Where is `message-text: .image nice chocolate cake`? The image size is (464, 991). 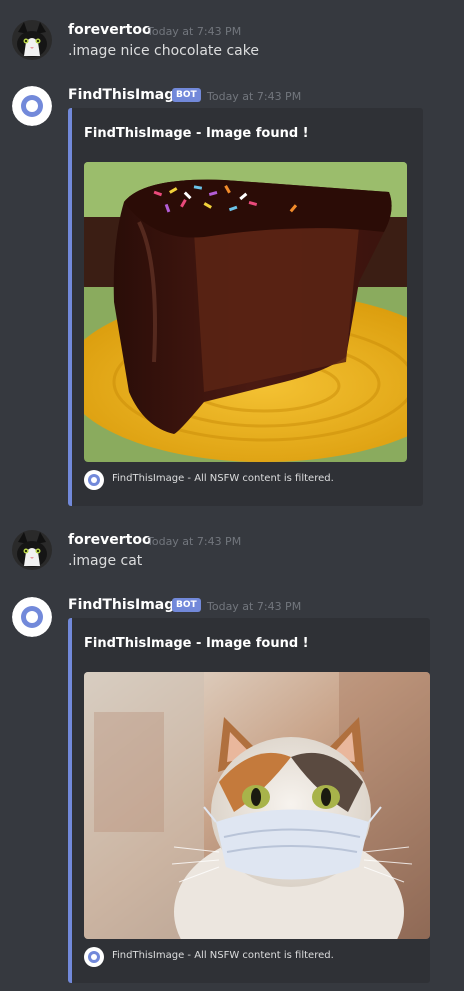 message-text: .image nice chocolate cake is located at coordinates (163, 51).